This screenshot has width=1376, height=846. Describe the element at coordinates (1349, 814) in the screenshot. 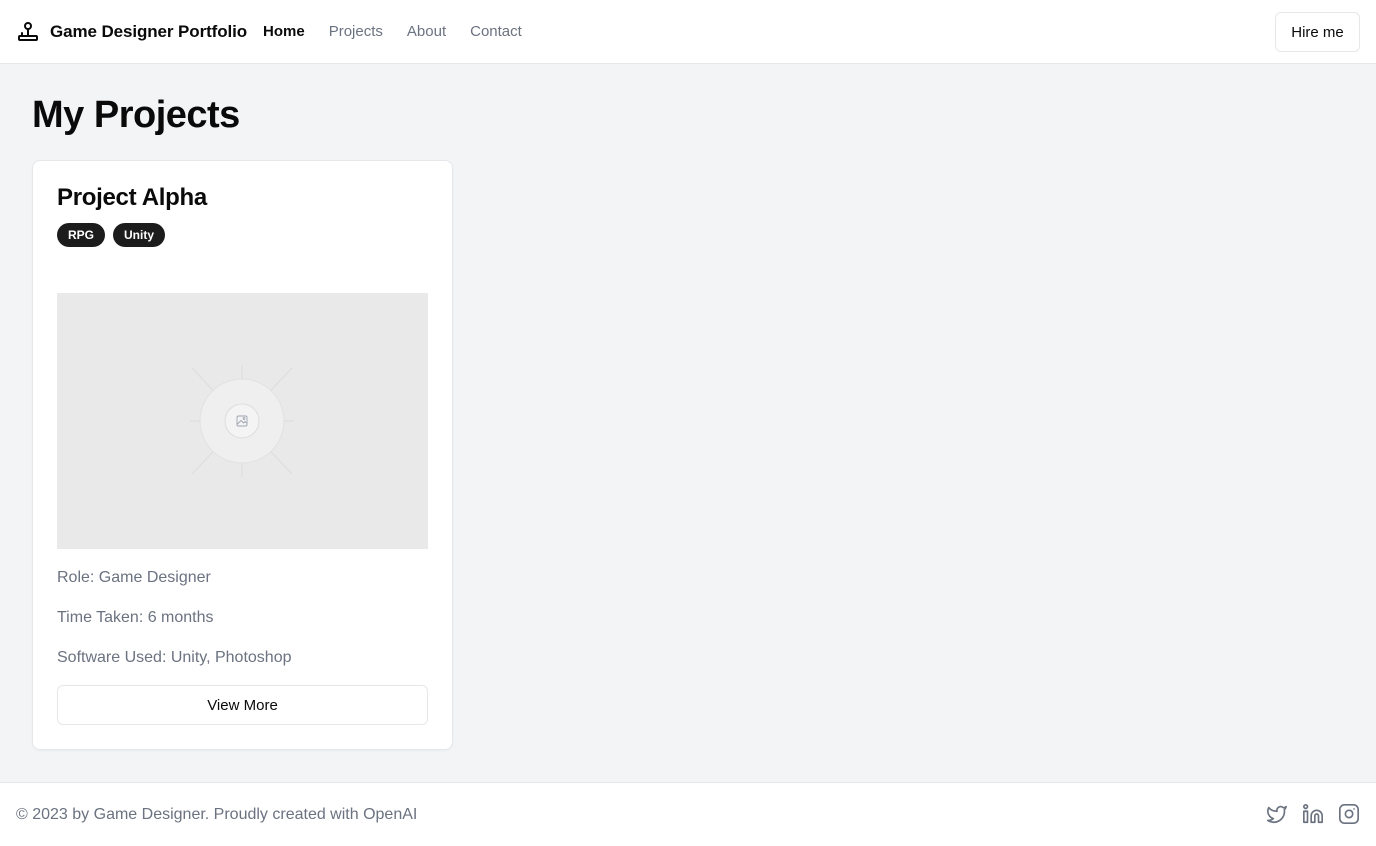

I see `instagram-icon` at that location.